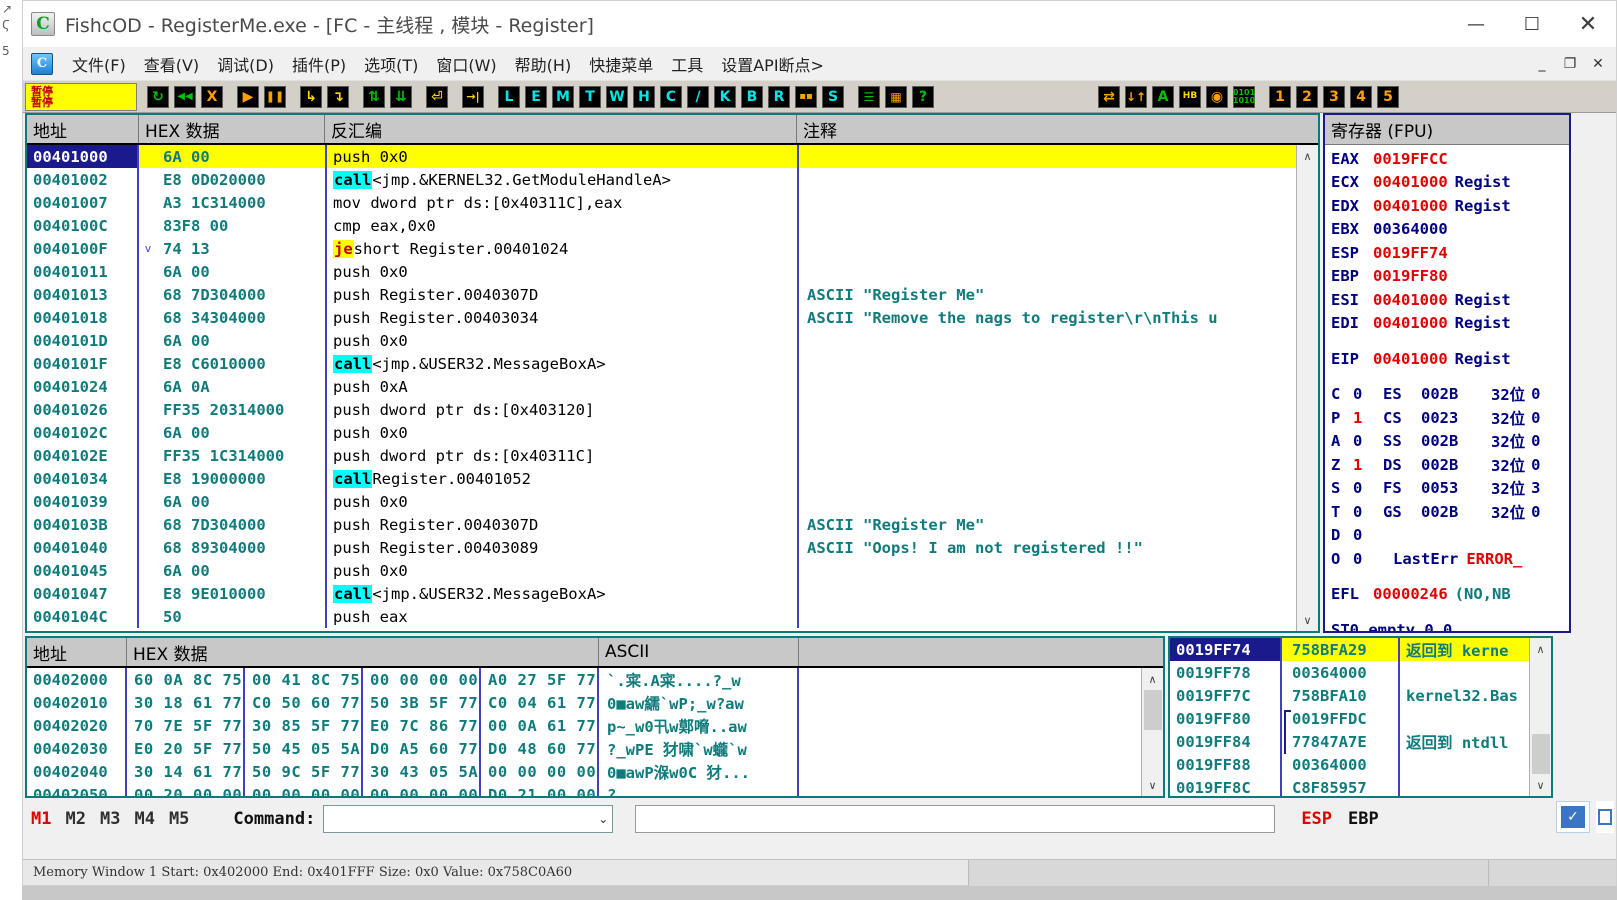 This screenshot has width=1617, height=900. What do you see at coordinates (671, 96) in the screenshot?
I see `cpu-button: C` at bounding box center [671, 96].